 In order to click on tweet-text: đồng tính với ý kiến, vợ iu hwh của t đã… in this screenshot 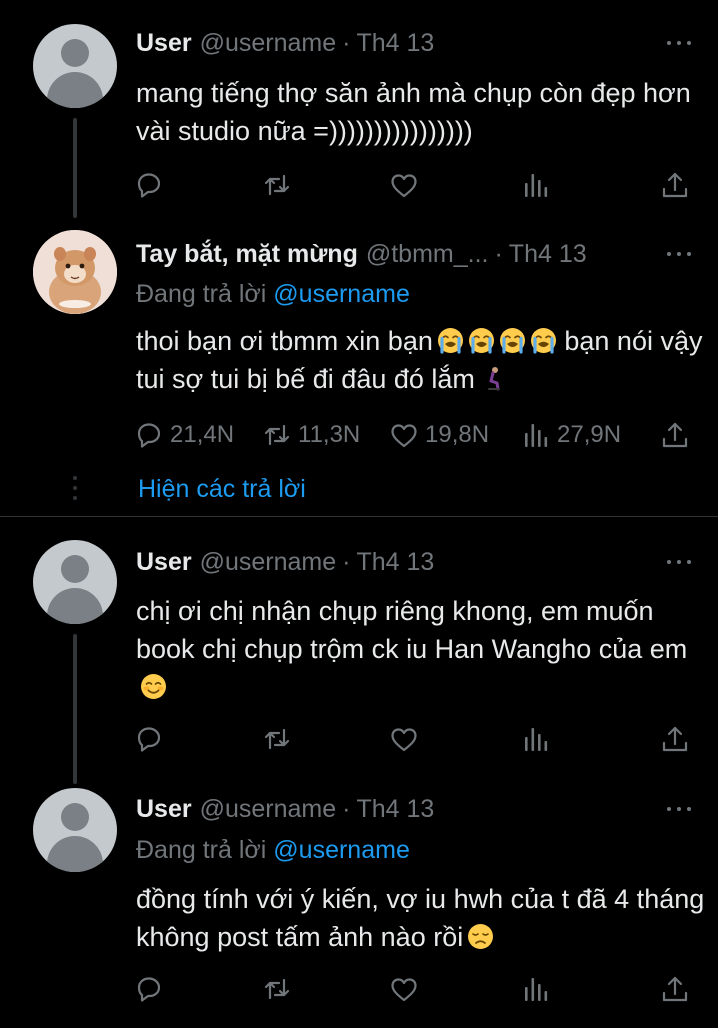, I will do `click(421, 918)`.